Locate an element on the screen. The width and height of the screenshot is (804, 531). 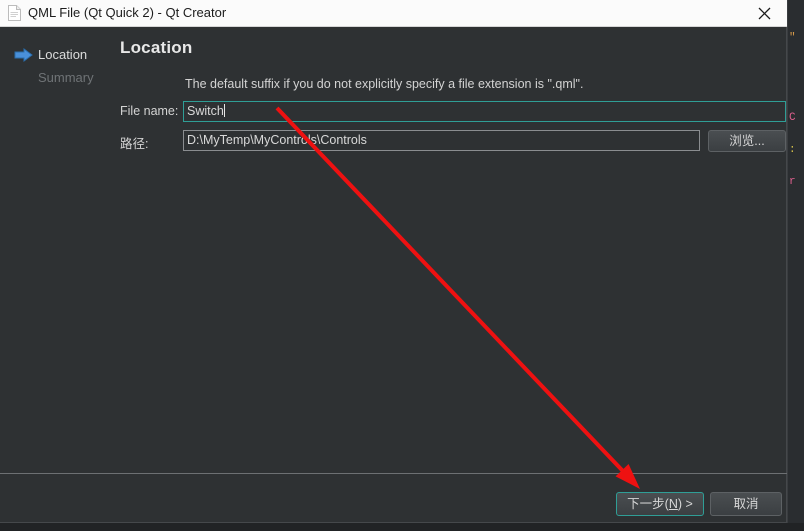
next-button-suffix: ) > is located at coordinates (685, 504).